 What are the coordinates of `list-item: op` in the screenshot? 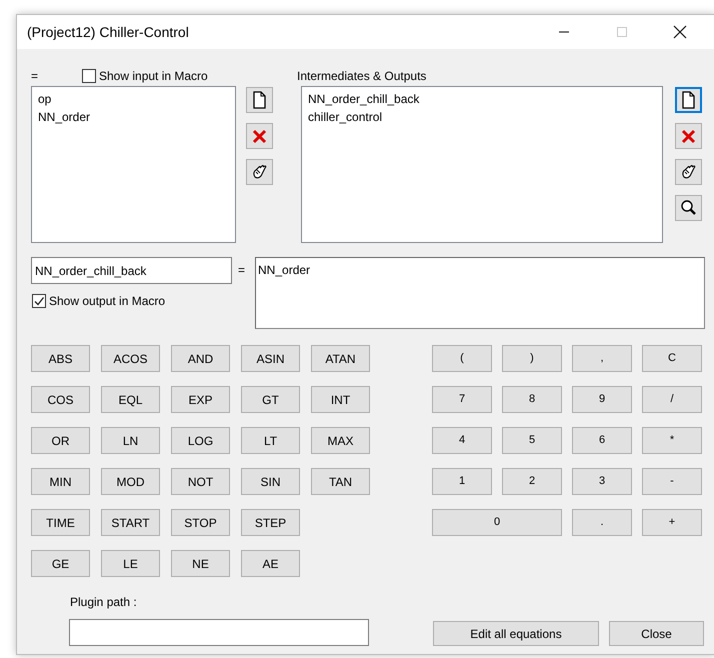 It's located at (45, 99).